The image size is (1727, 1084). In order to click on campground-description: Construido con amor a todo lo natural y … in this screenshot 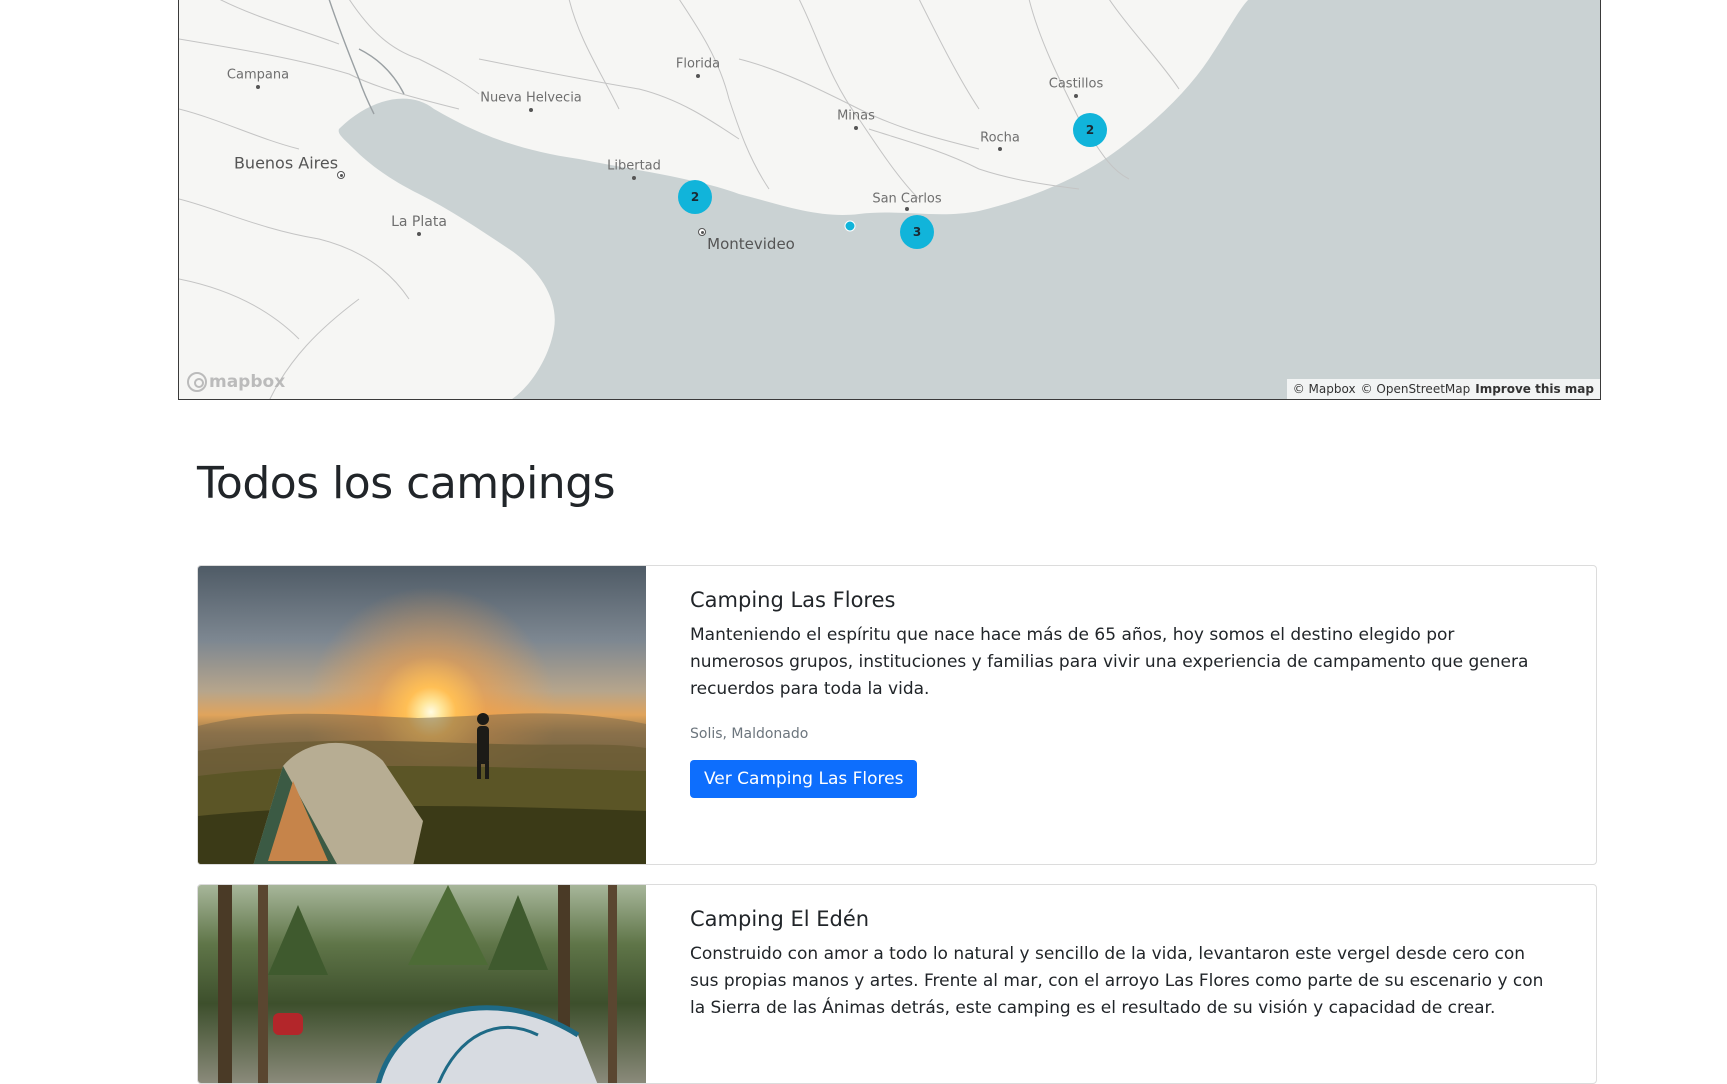, I will do `click(1117, 981)`.